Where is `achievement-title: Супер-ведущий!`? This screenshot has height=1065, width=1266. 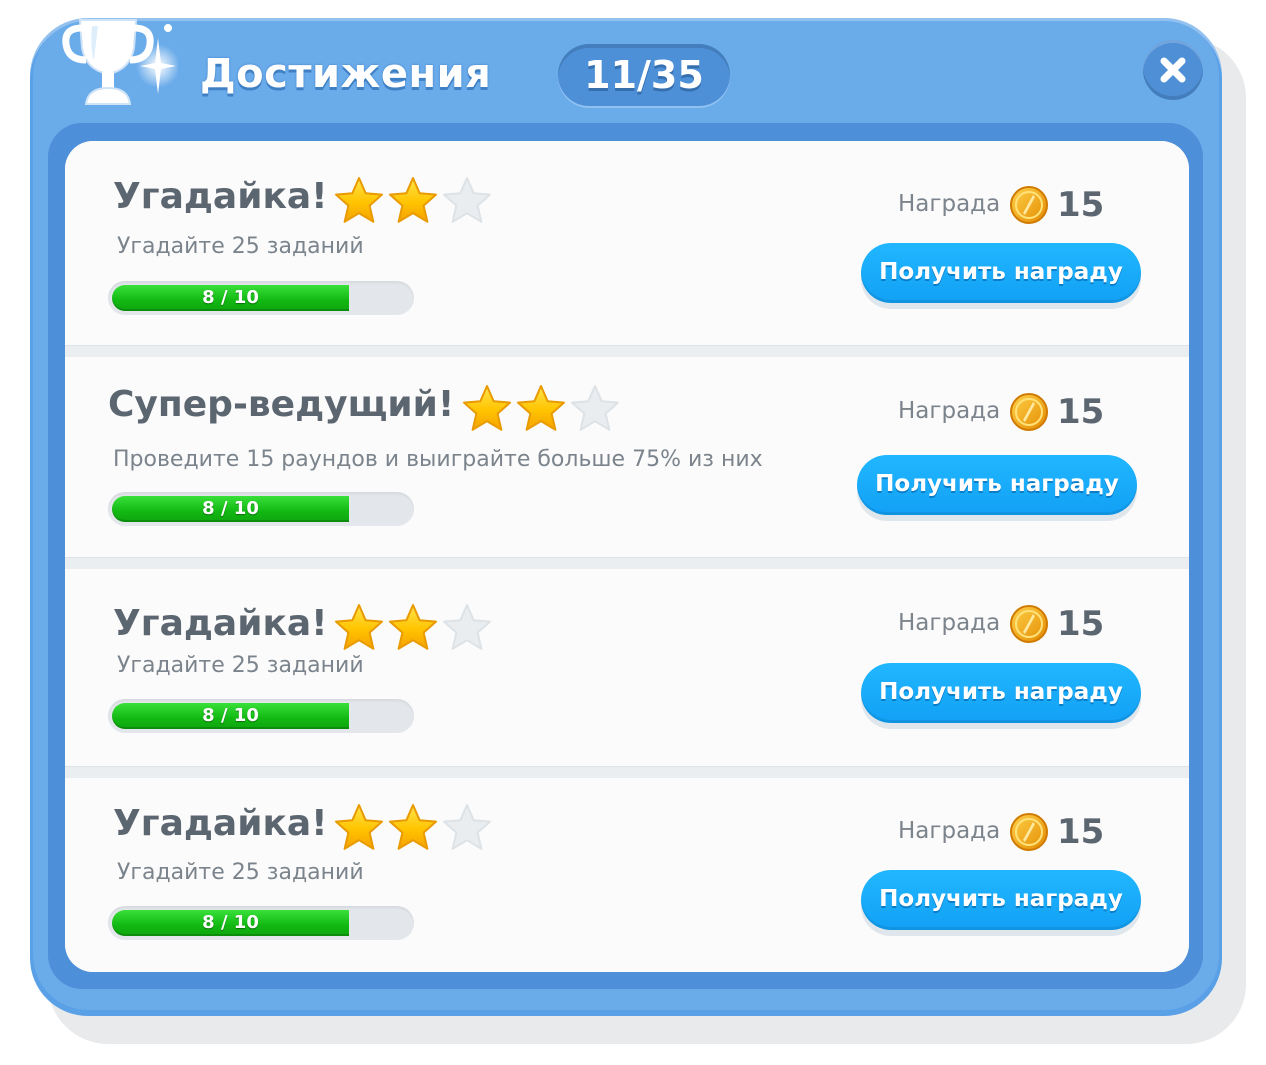
achievement-title: Супер-ведущий! is located at coordinates (281, 404).